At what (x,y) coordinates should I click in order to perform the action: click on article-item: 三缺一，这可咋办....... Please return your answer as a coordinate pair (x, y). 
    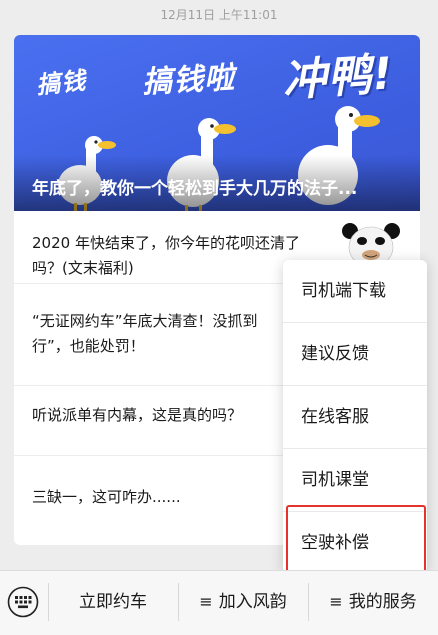
    Looking at the image, I should click on (167, 497).